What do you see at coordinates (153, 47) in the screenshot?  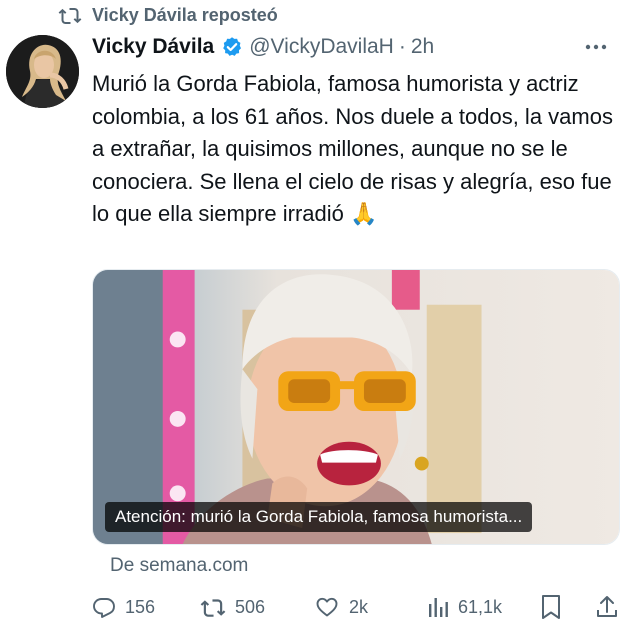 I see `author-name: Vicky Dávila` at bounding box center [153, 47].